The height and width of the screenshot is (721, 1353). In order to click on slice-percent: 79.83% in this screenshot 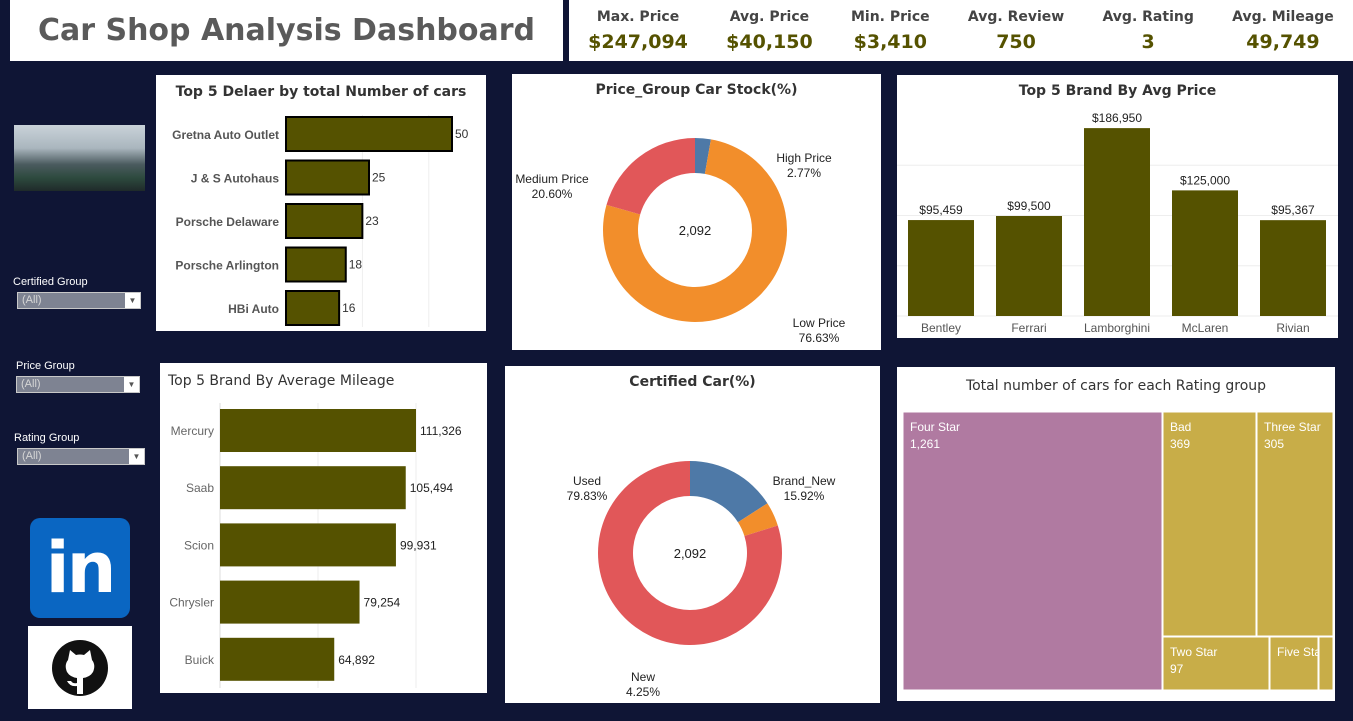, I will do `click(587, 496)`.